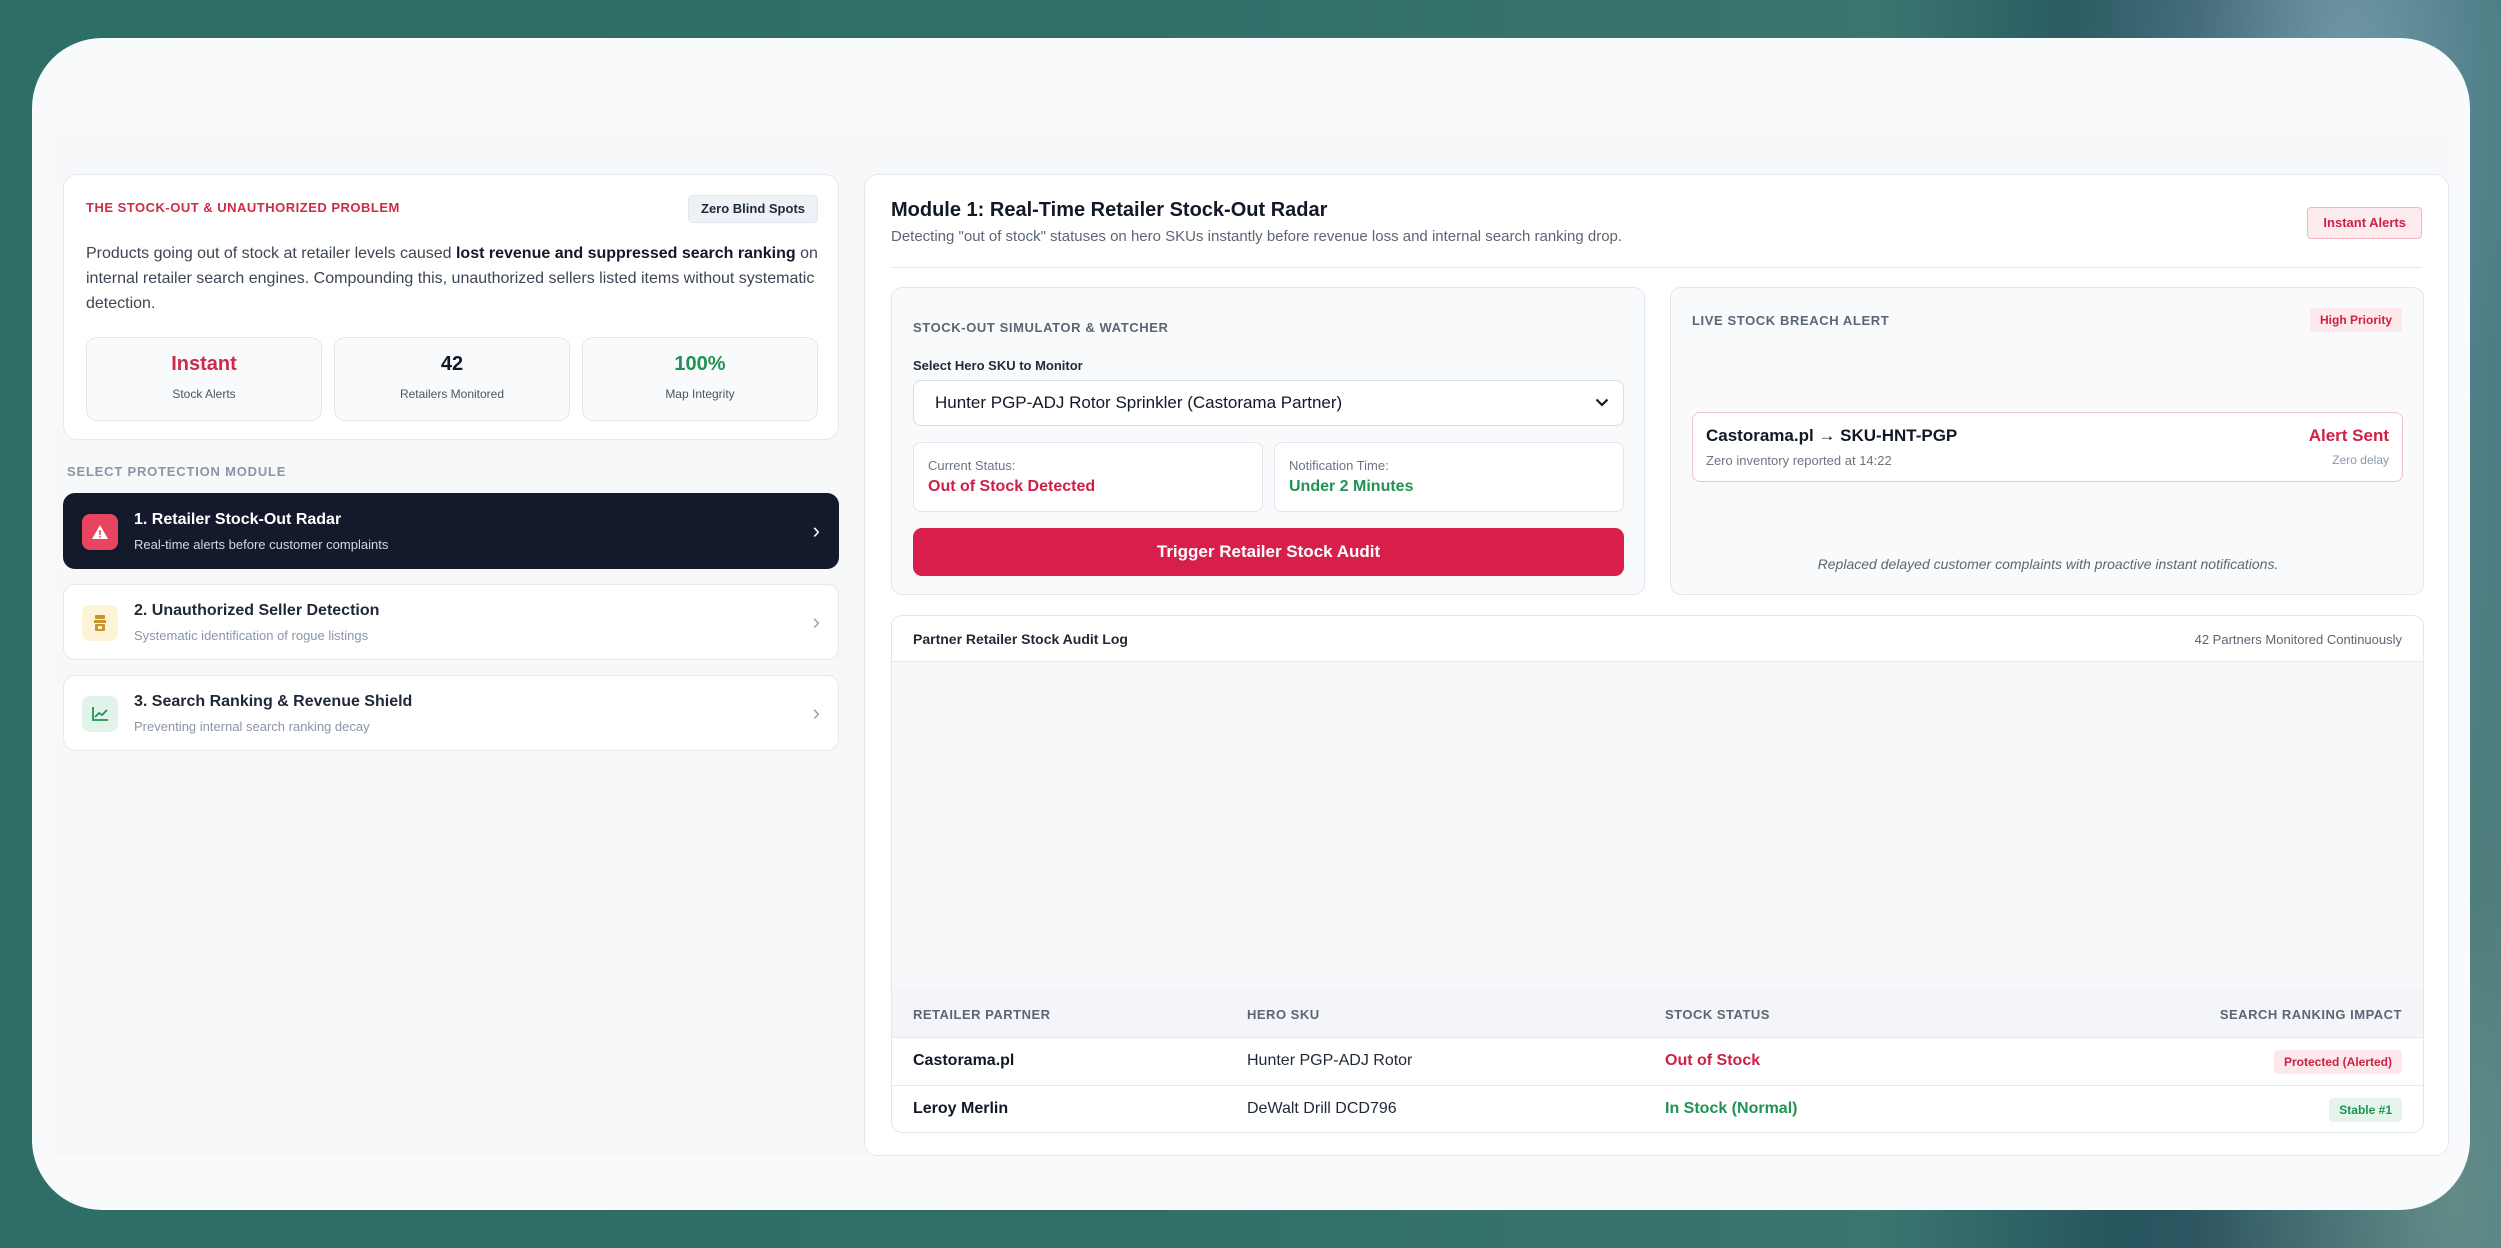 The width and height of the screenshot is (2501, 1248). What do you see at coordinates (1283, 1014) in the screenshot?
I see `column-header: HERO SKU` at bounding box center [1283, 1014].